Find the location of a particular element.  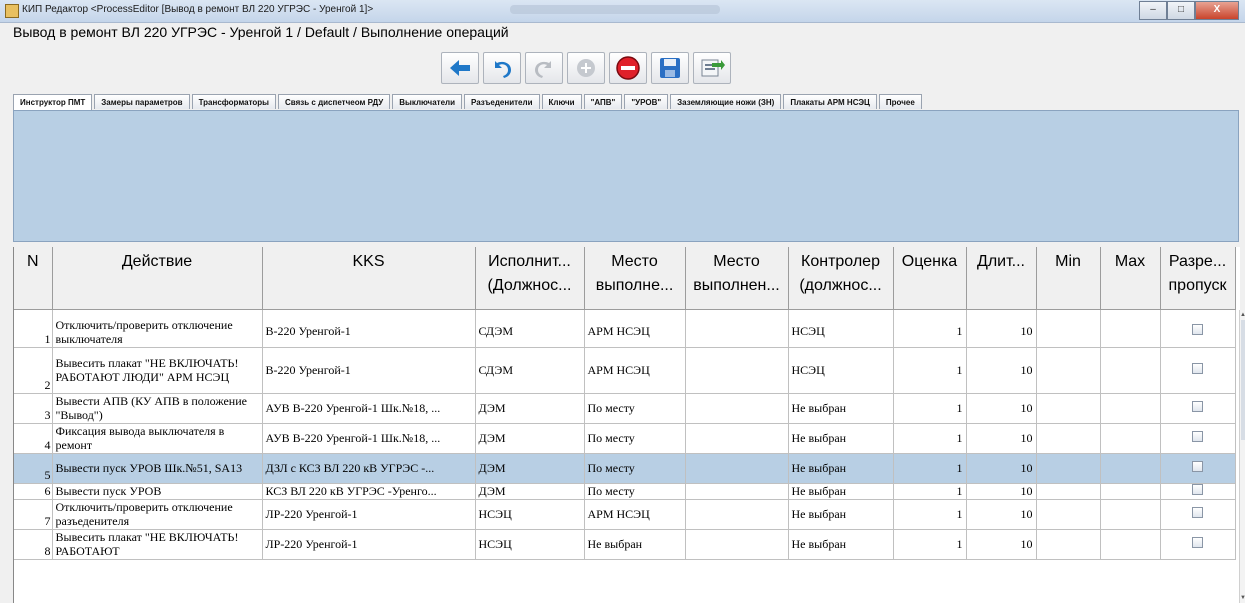

tab-keys: Ключи is located at coordinates (561, 101).